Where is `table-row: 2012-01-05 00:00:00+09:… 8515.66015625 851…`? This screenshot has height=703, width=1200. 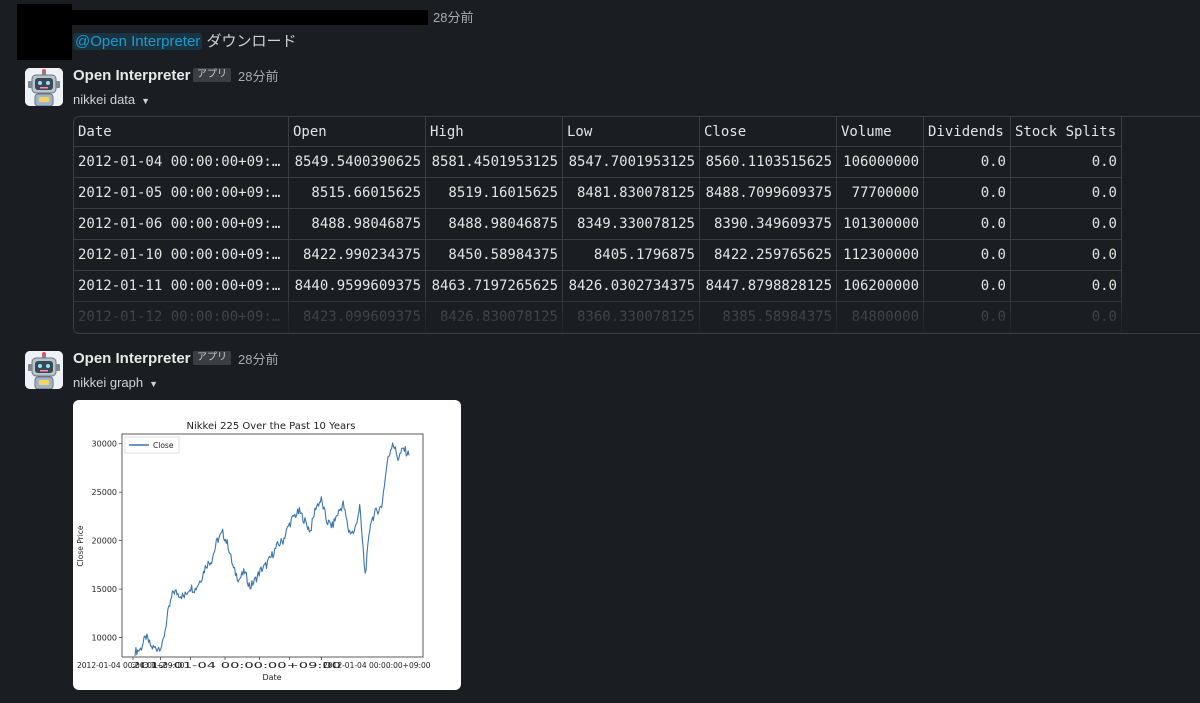 table-row: 2012-01-05 00:00:00+09:… 8515.66015625 851… is located at coordinates (598, 193).